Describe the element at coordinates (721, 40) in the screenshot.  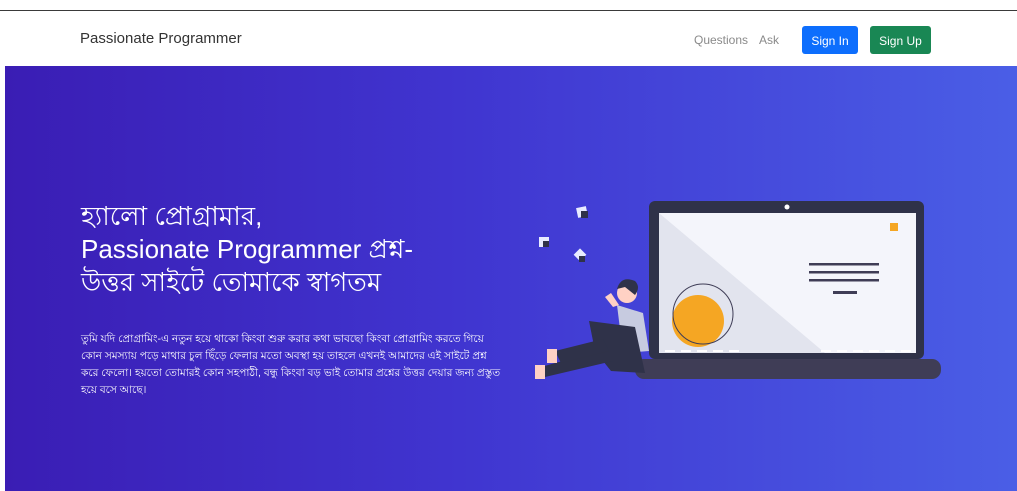
I see `nav-link-questions: Questions` at that location.